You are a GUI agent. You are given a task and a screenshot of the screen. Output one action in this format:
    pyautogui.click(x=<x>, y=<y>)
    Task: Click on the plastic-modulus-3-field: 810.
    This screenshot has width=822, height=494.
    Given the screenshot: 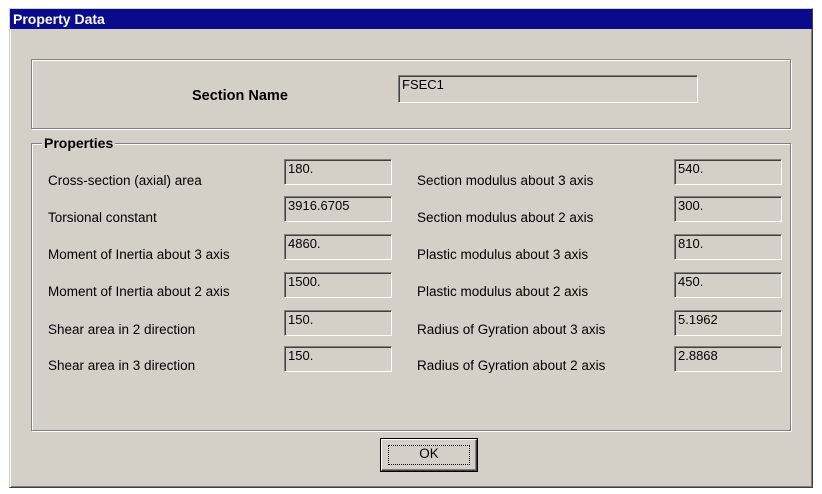 What is the action you would take?
    pyautogui.click(x=728, y=247)
    